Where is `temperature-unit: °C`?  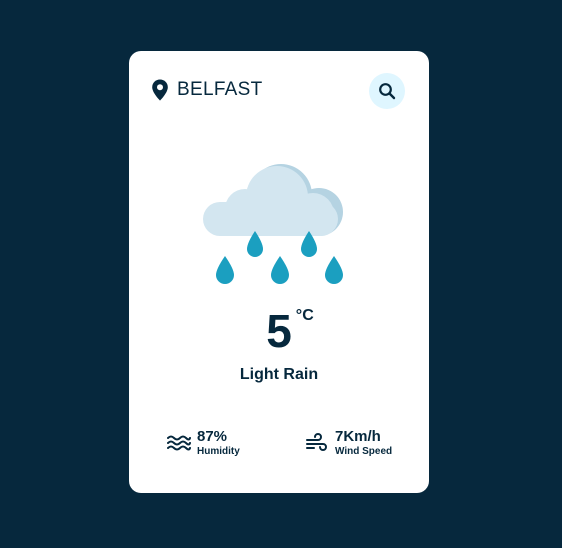
temperature-unit: °C is located at coordinates (304, 315).